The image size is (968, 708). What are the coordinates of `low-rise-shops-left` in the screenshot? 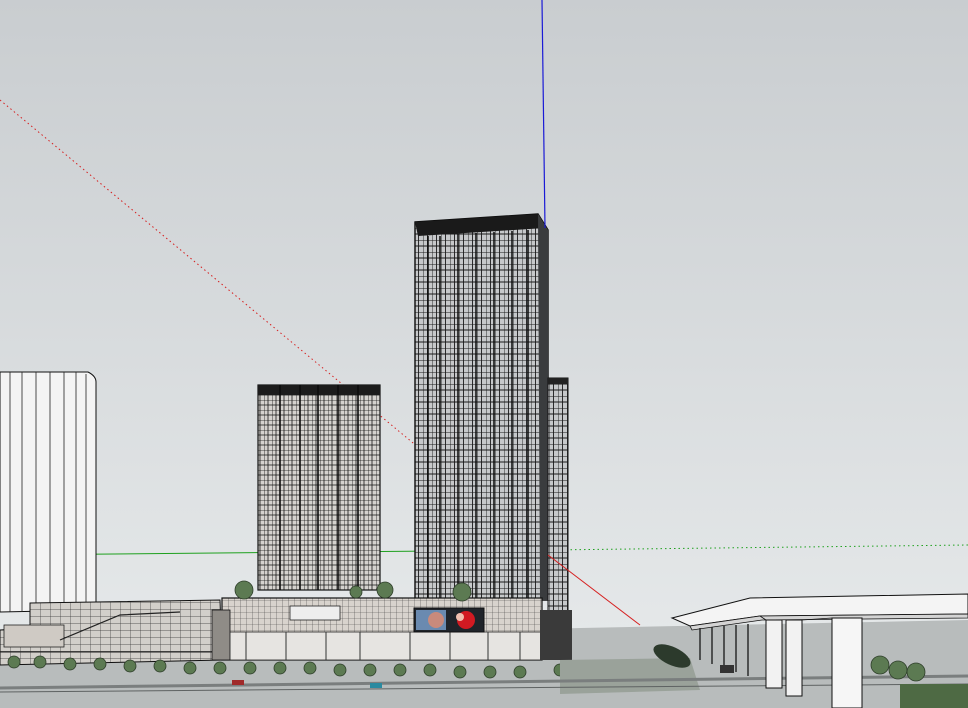 It's located at (115, 632).